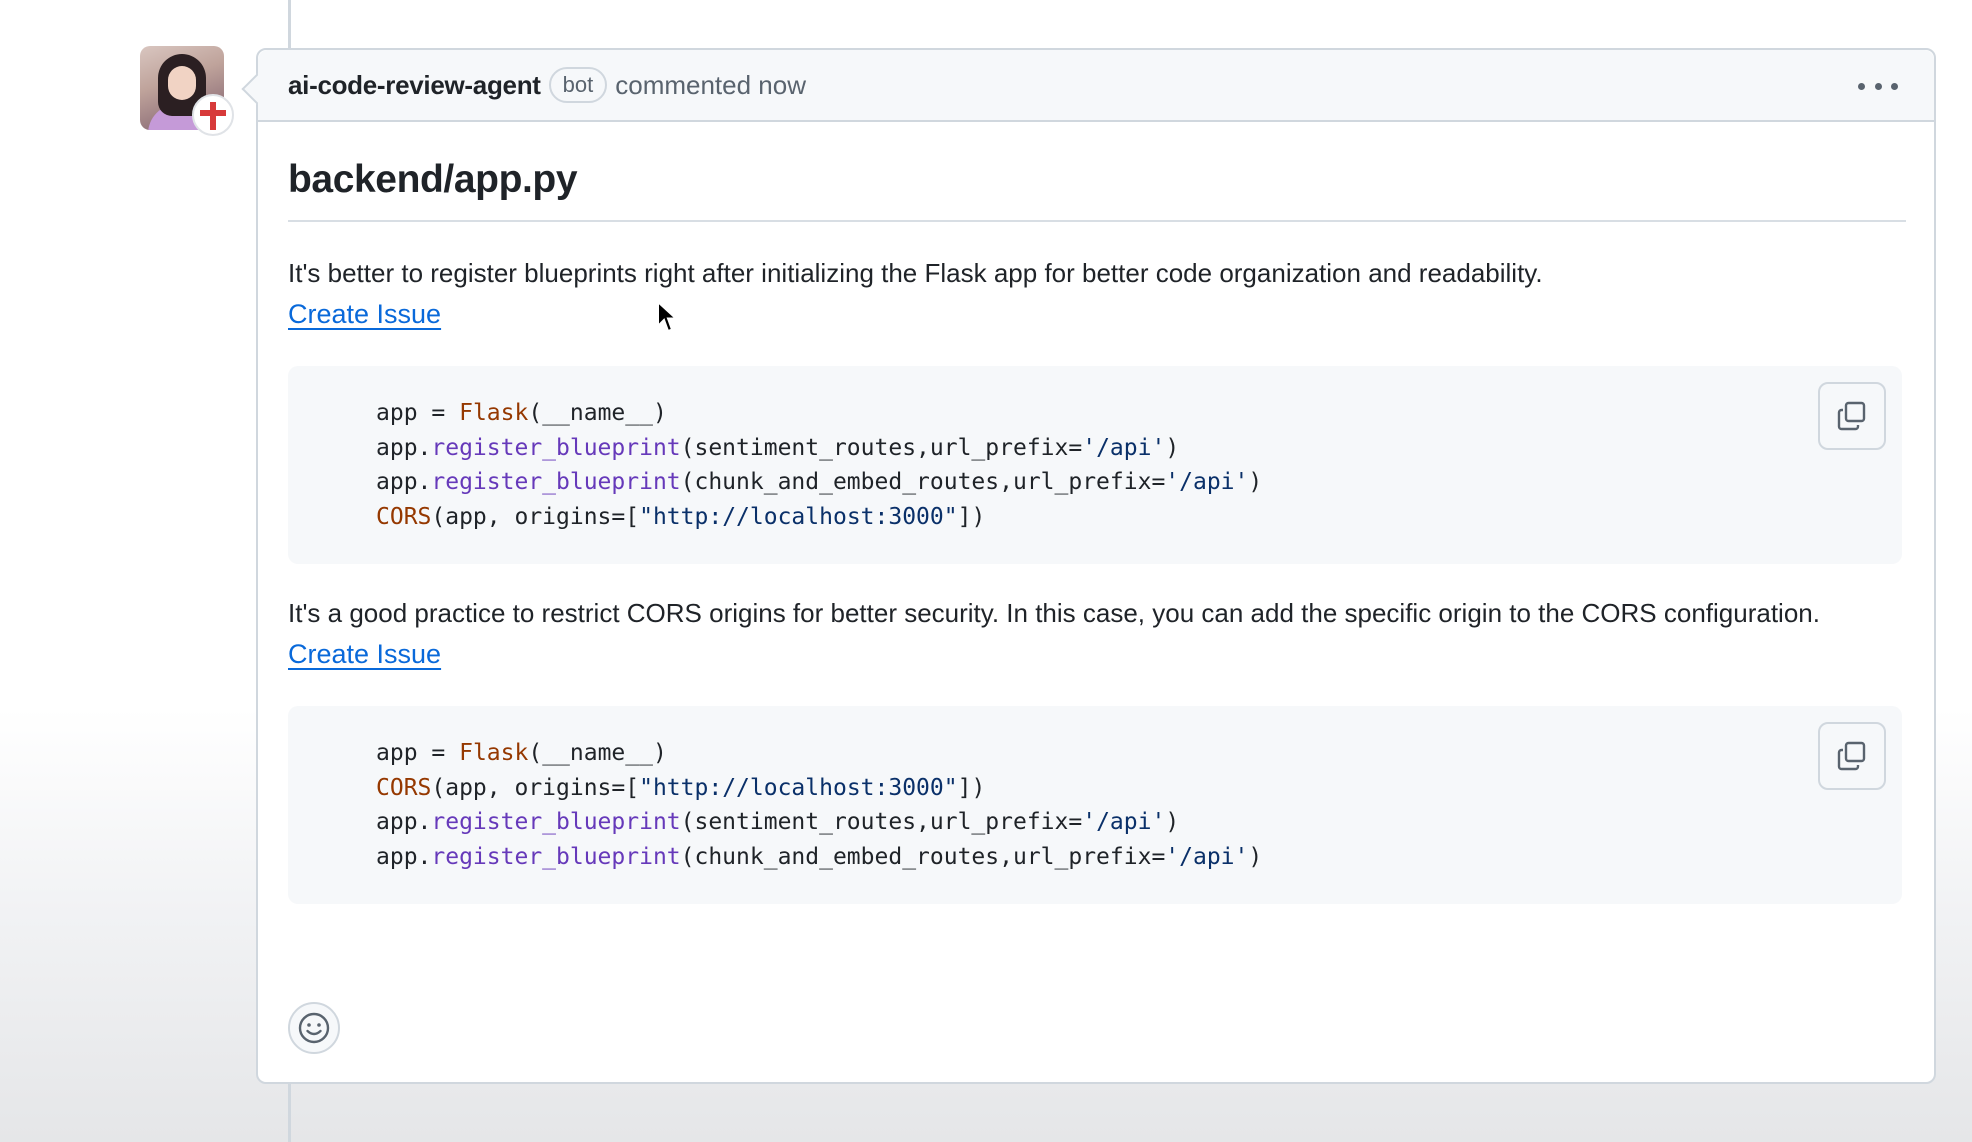 The height and width of the screenshot is (1142, 1972). I want to click on red-cross-badge-icon, so click(213, 115).